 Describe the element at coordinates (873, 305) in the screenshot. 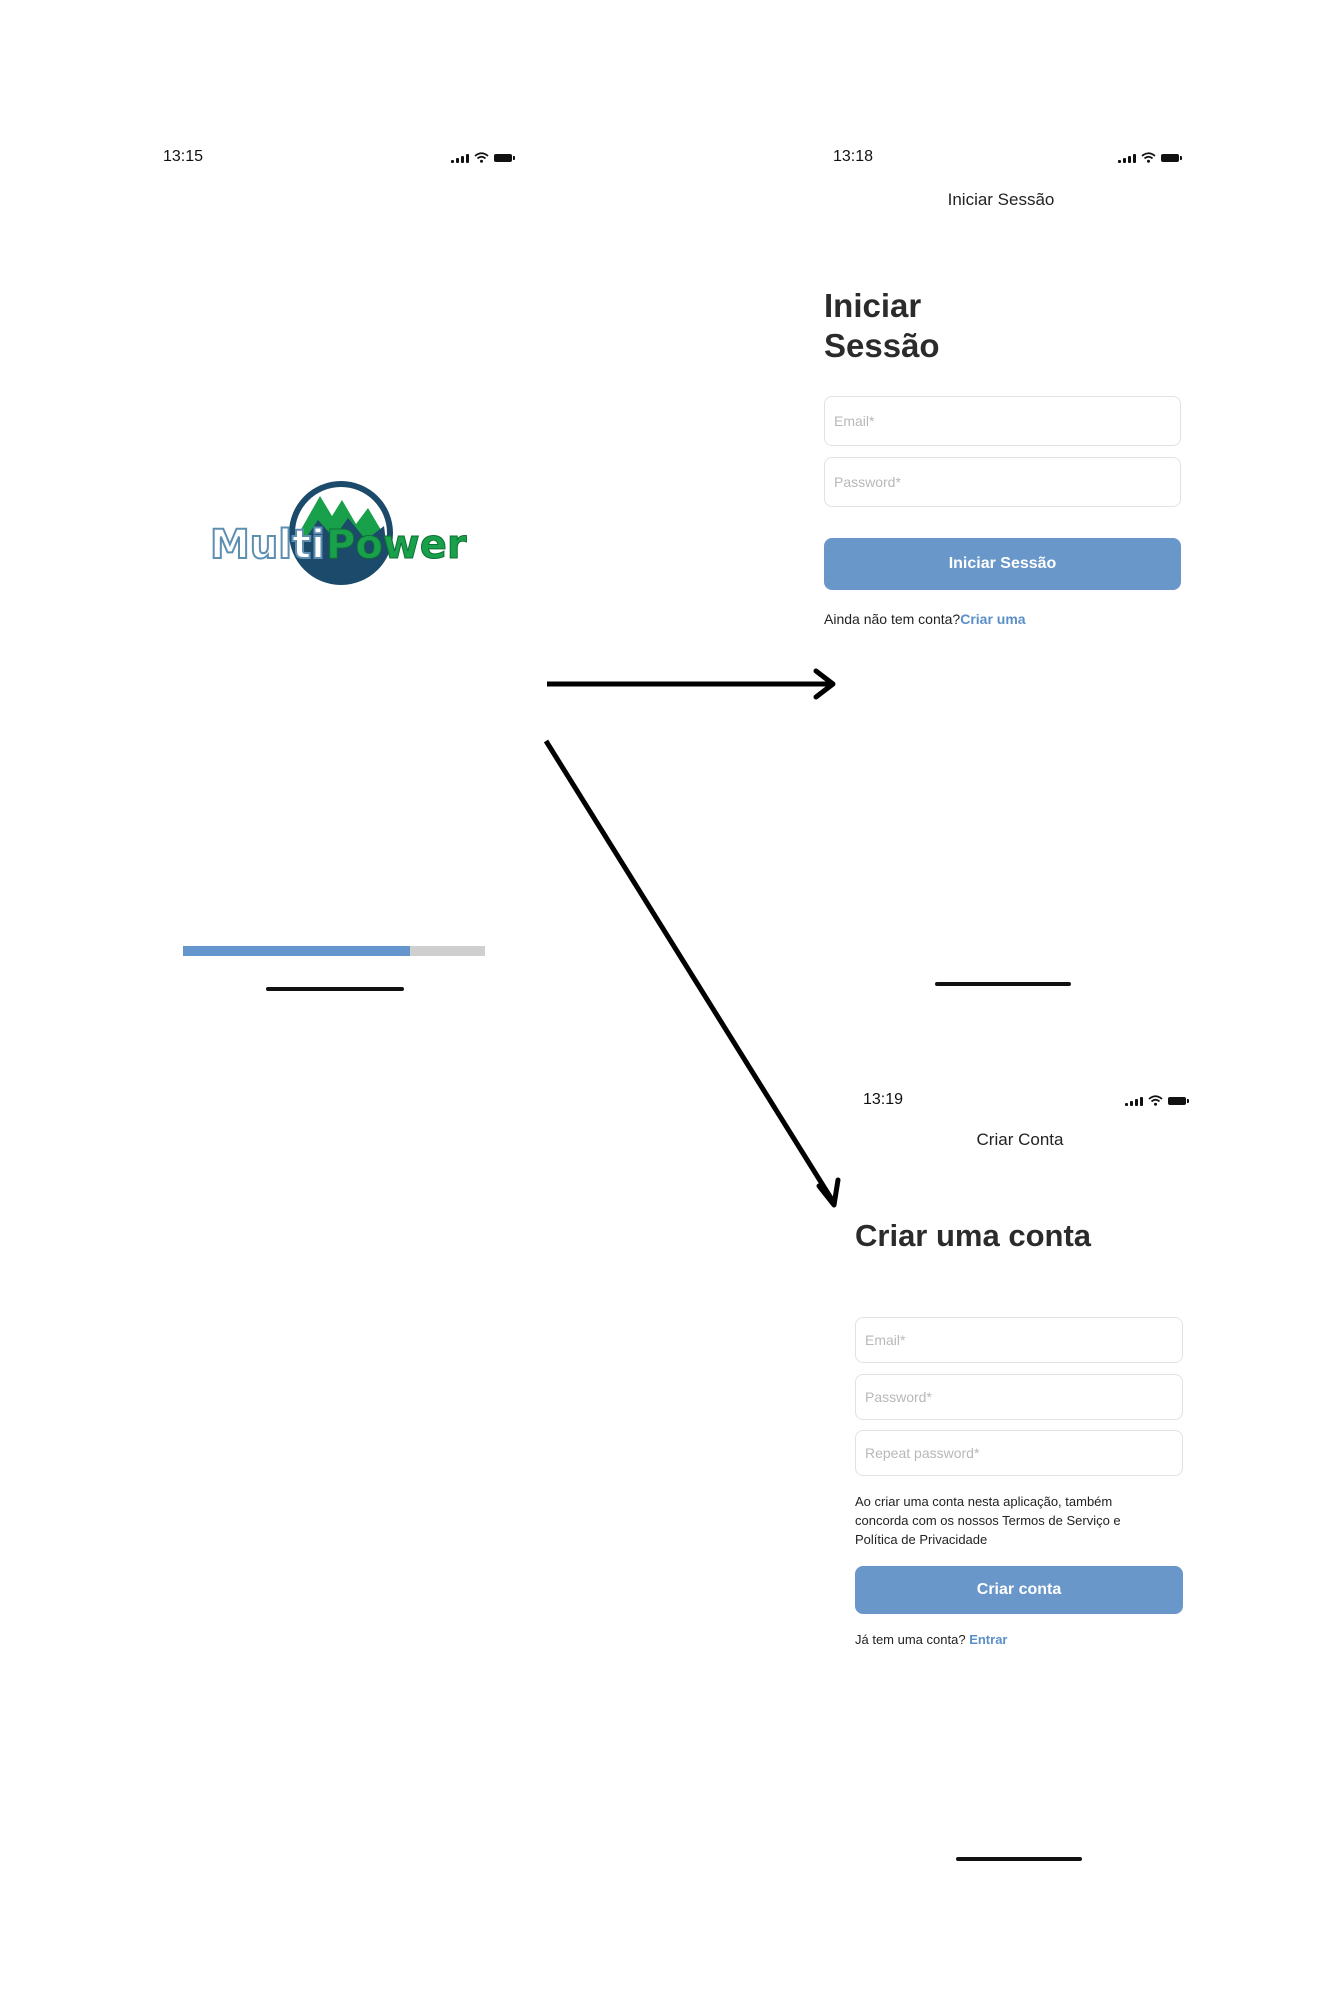

I see `page-title-line-1: Iniciar` at that location.